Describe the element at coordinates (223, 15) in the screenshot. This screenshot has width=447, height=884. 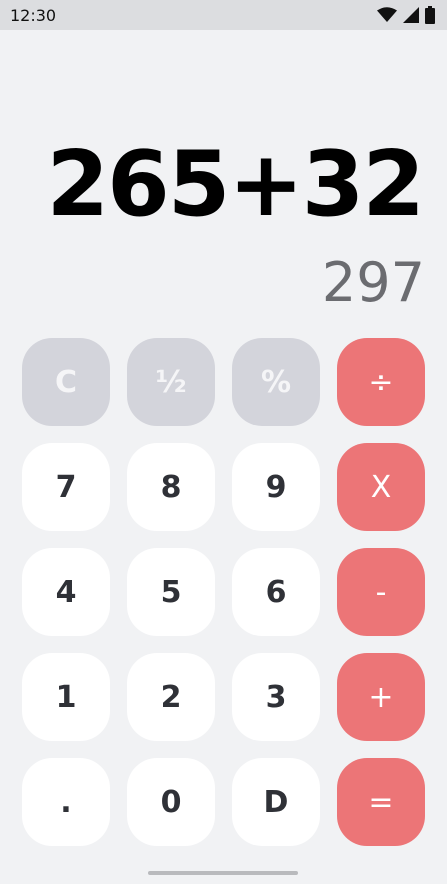
I see `status-bar: 12:30` at that location.